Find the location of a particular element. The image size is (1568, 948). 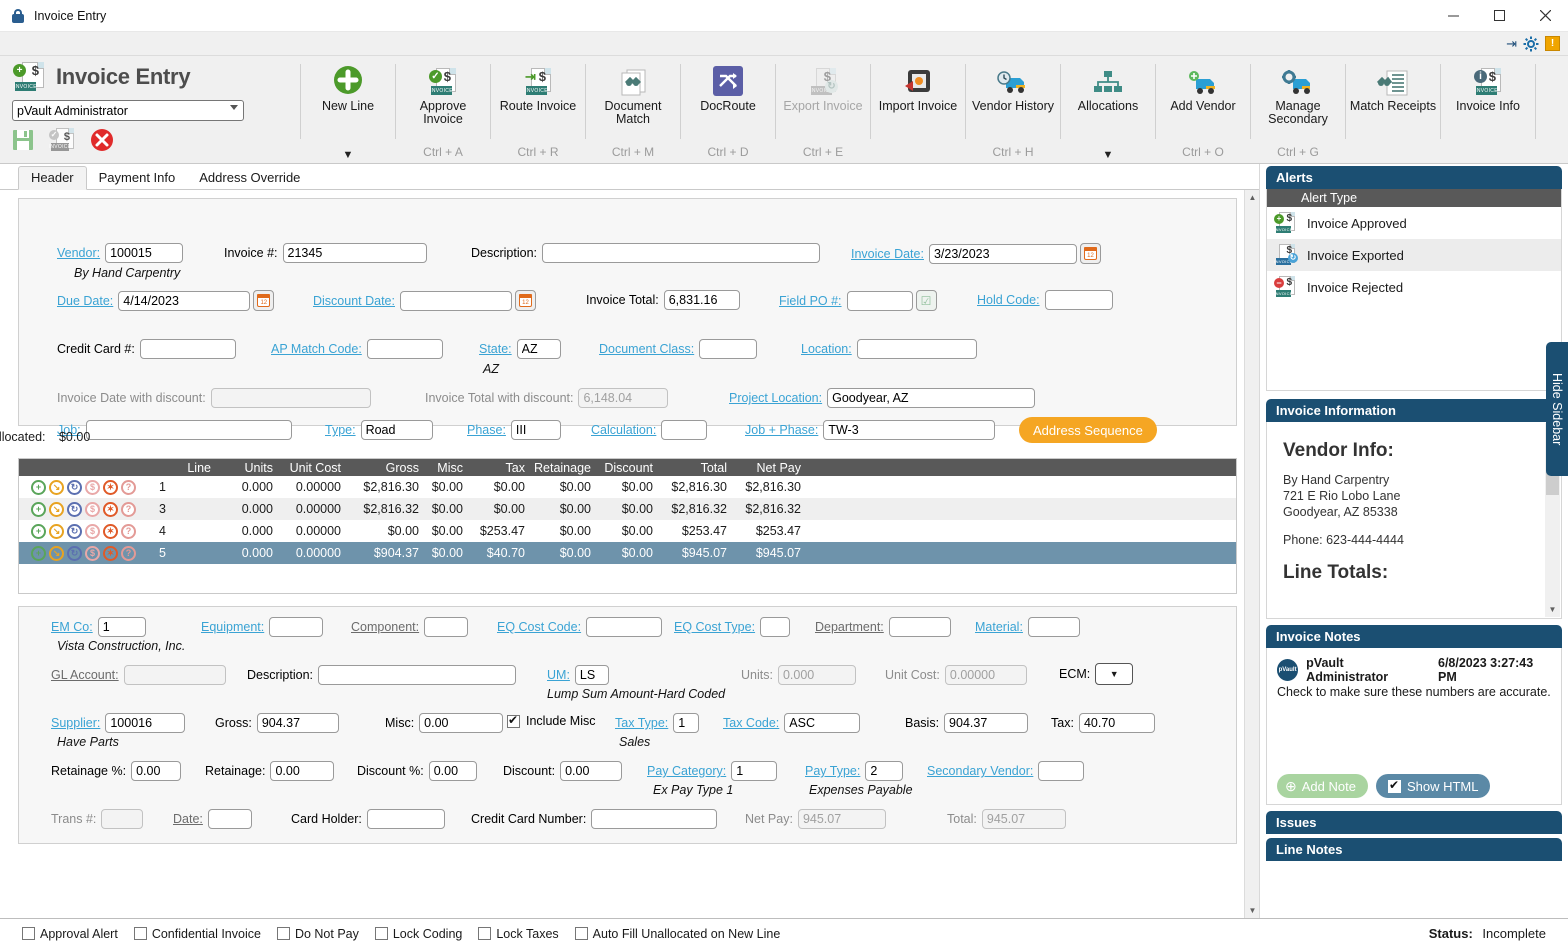

supplier-input is located at coordinates (145, 723).